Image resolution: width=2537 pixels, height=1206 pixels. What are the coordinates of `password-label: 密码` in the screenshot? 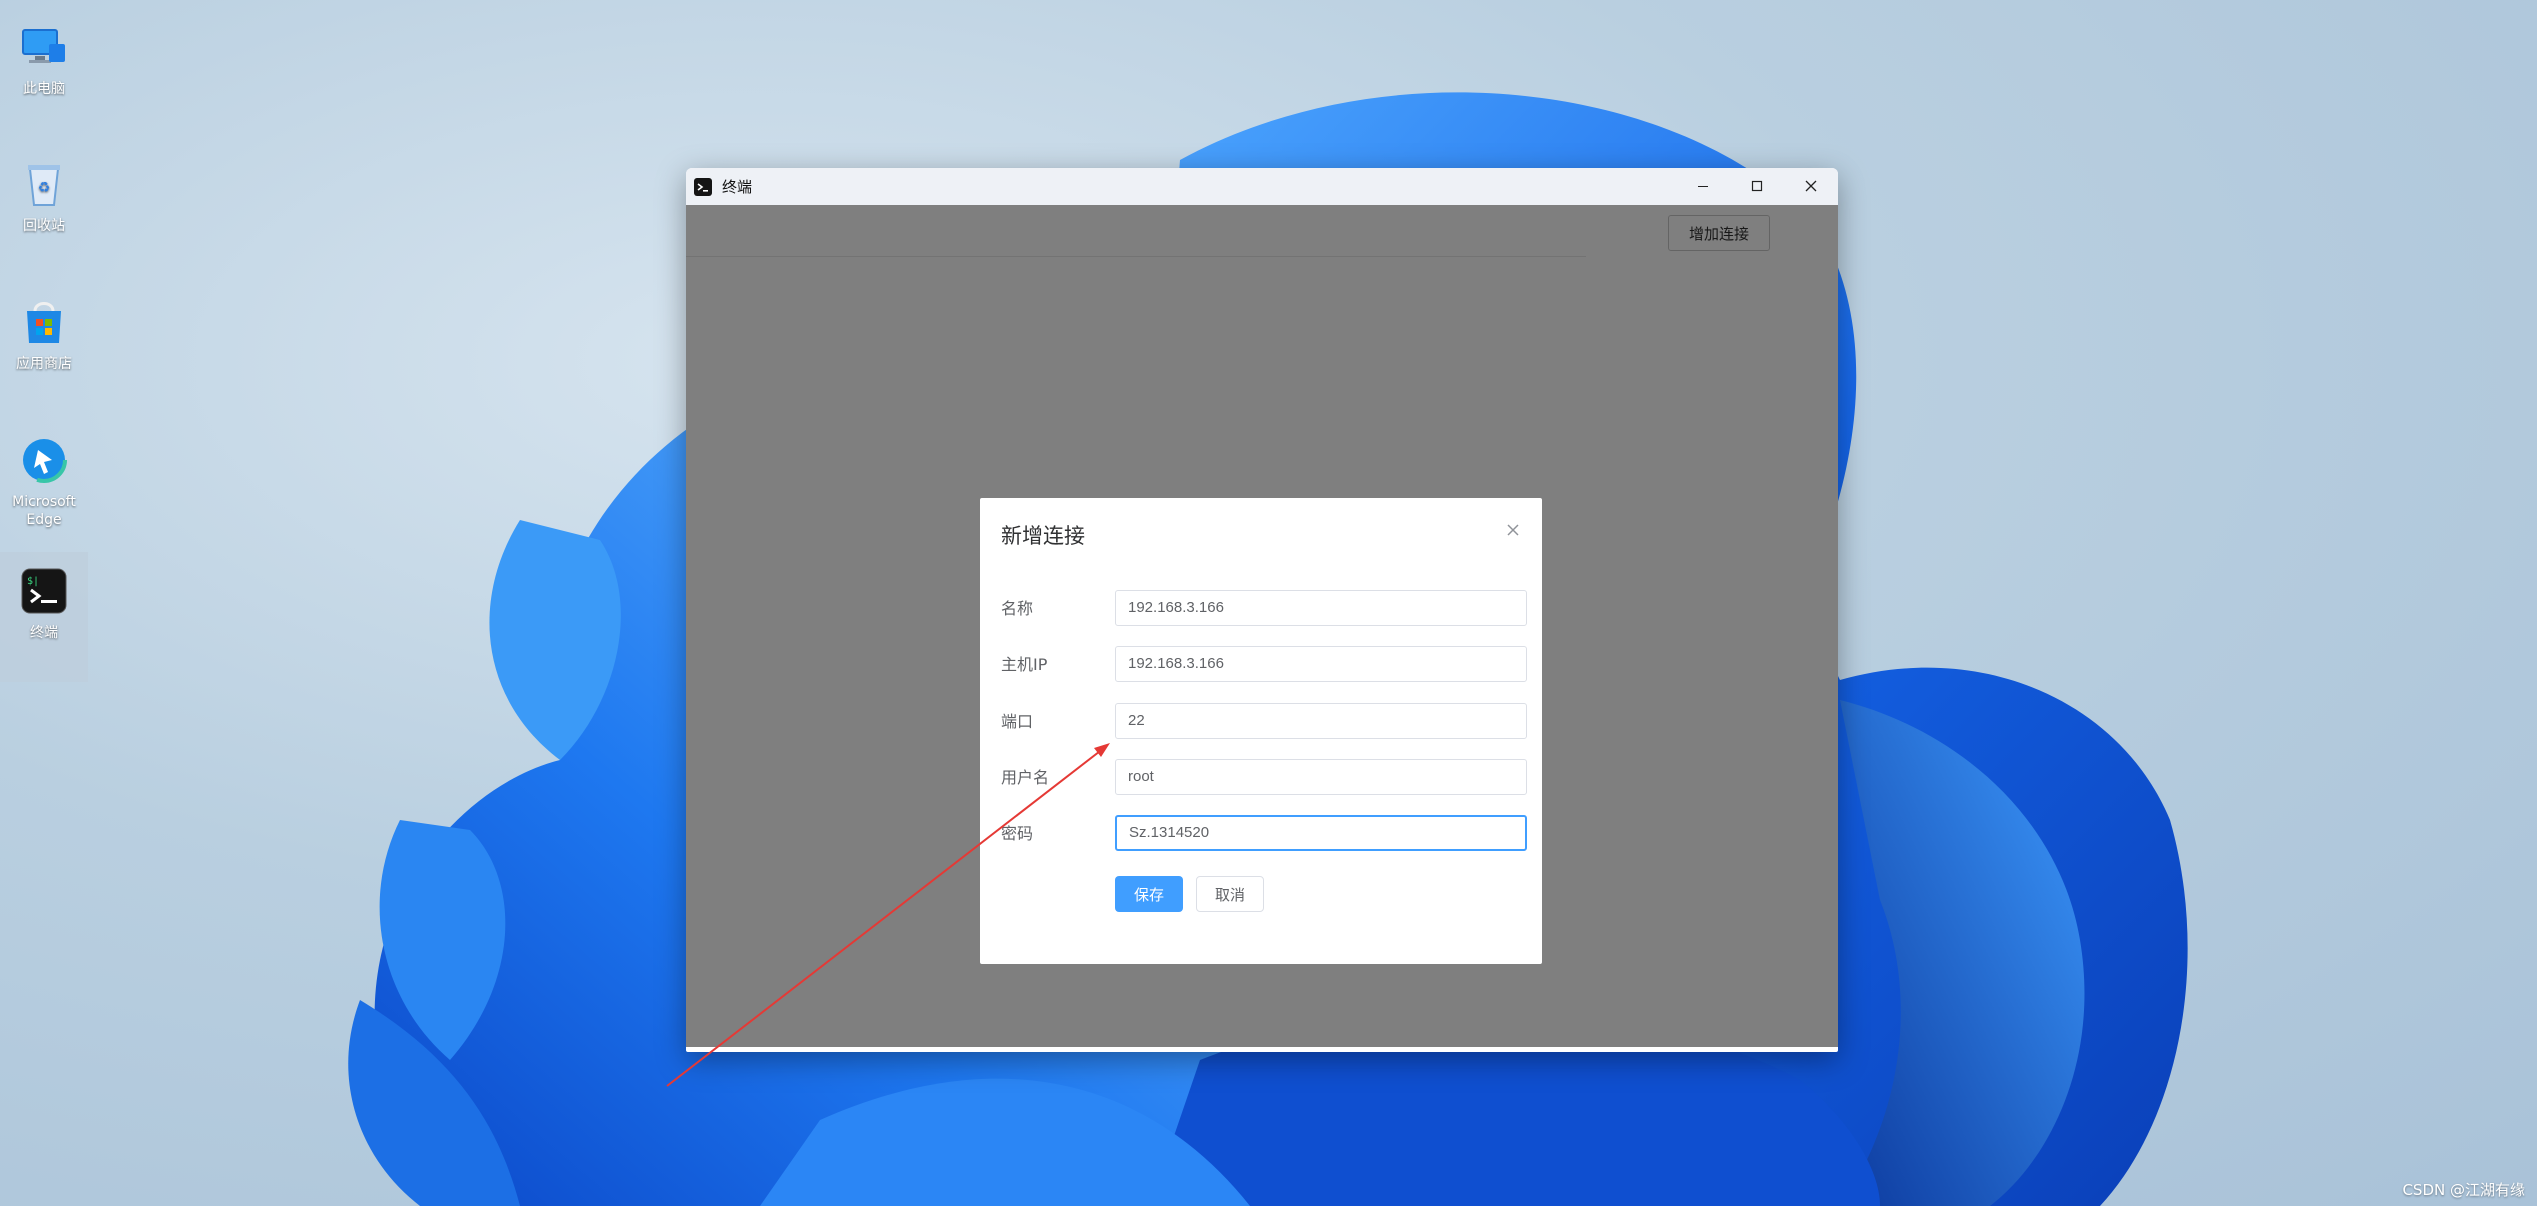 It's located at (1017, 833).